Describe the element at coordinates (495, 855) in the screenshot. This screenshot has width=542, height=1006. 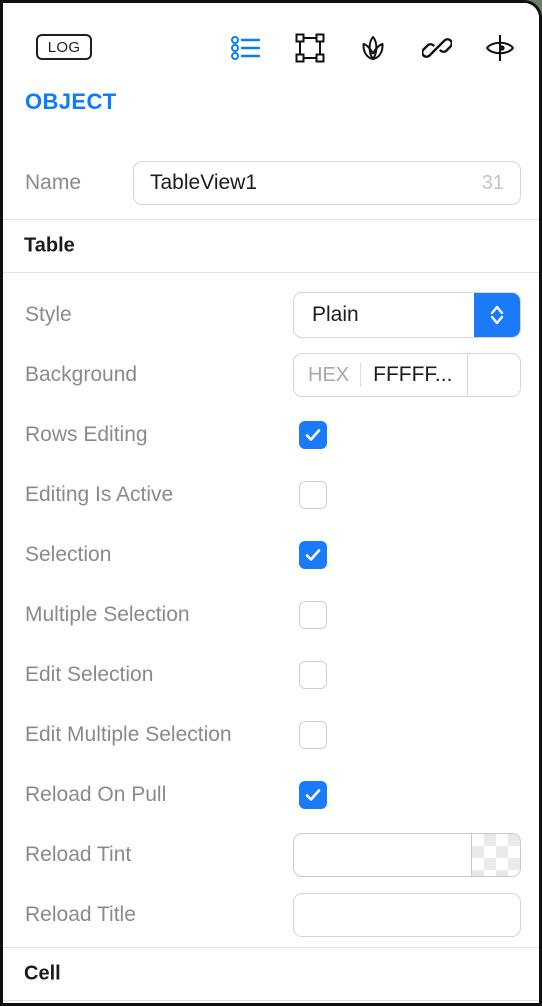
I see `transparent-color-swatch` at that location.